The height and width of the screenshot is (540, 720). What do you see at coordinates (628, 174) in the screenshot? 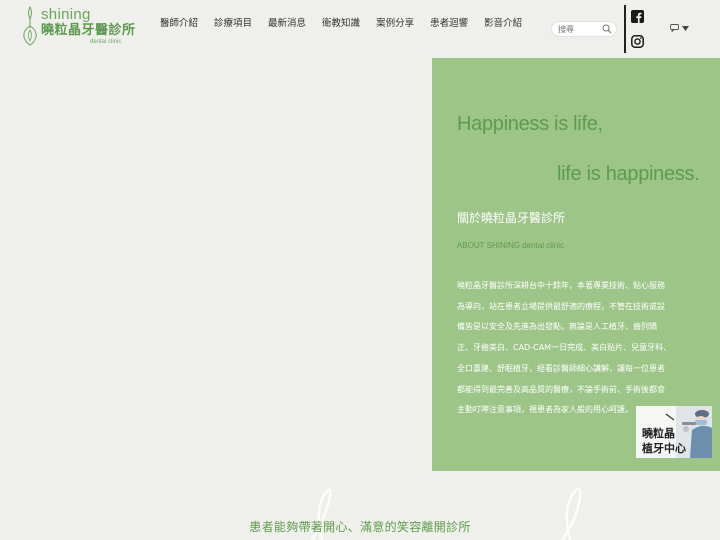
I see `hero-headline-line2: life is happiness.` at bounding box center [628, 174].